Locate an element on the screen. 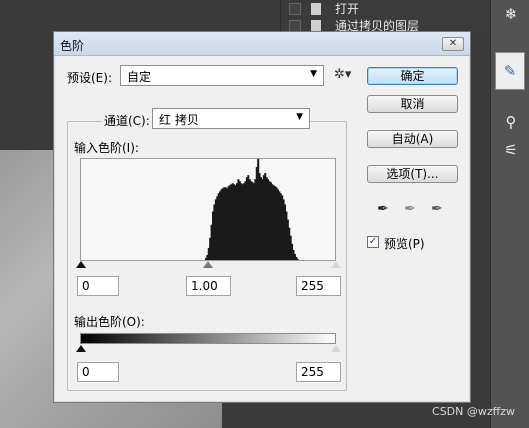  output-levels-label: 输出色阶(O): is located at coordinates (109, 322).